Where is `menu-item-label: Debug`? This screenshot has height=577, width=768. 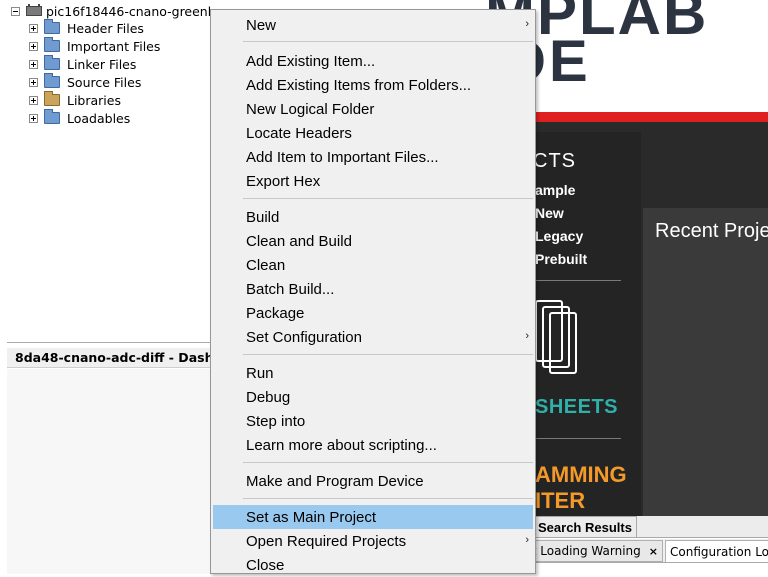 menu-item-label: Debug is located at coordinates (268, 397).